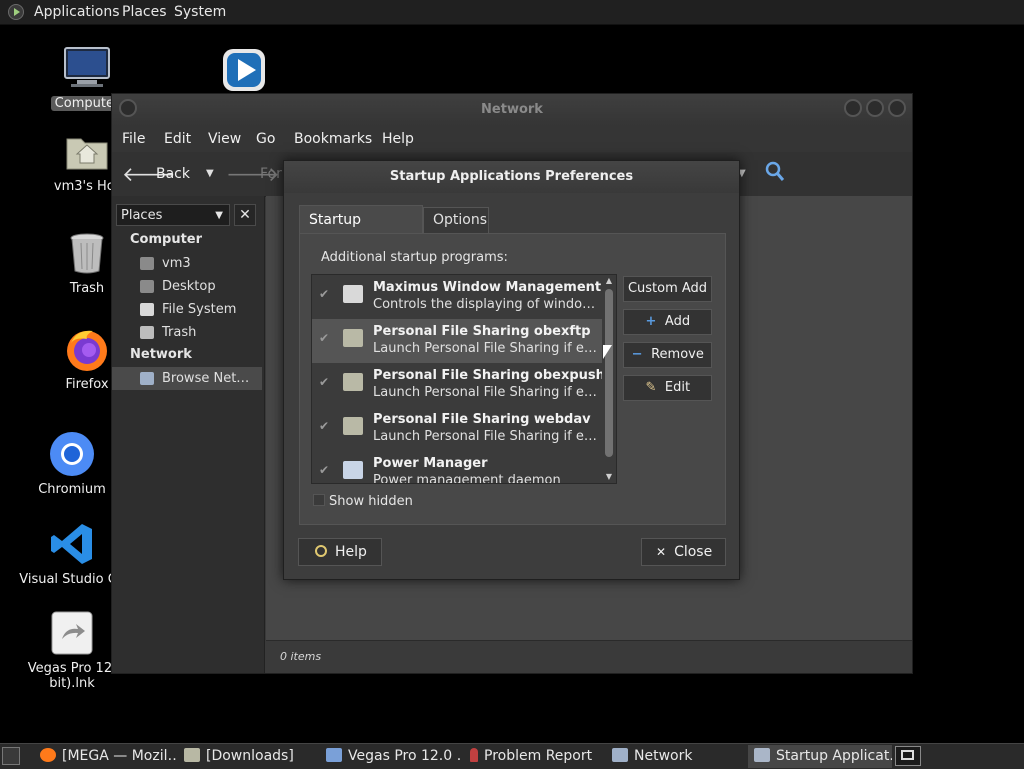 The image size is (1024, 769). Describe the element at coordinates (351, 552) in the screenshot. I see `help-button-label: Help` at that location.